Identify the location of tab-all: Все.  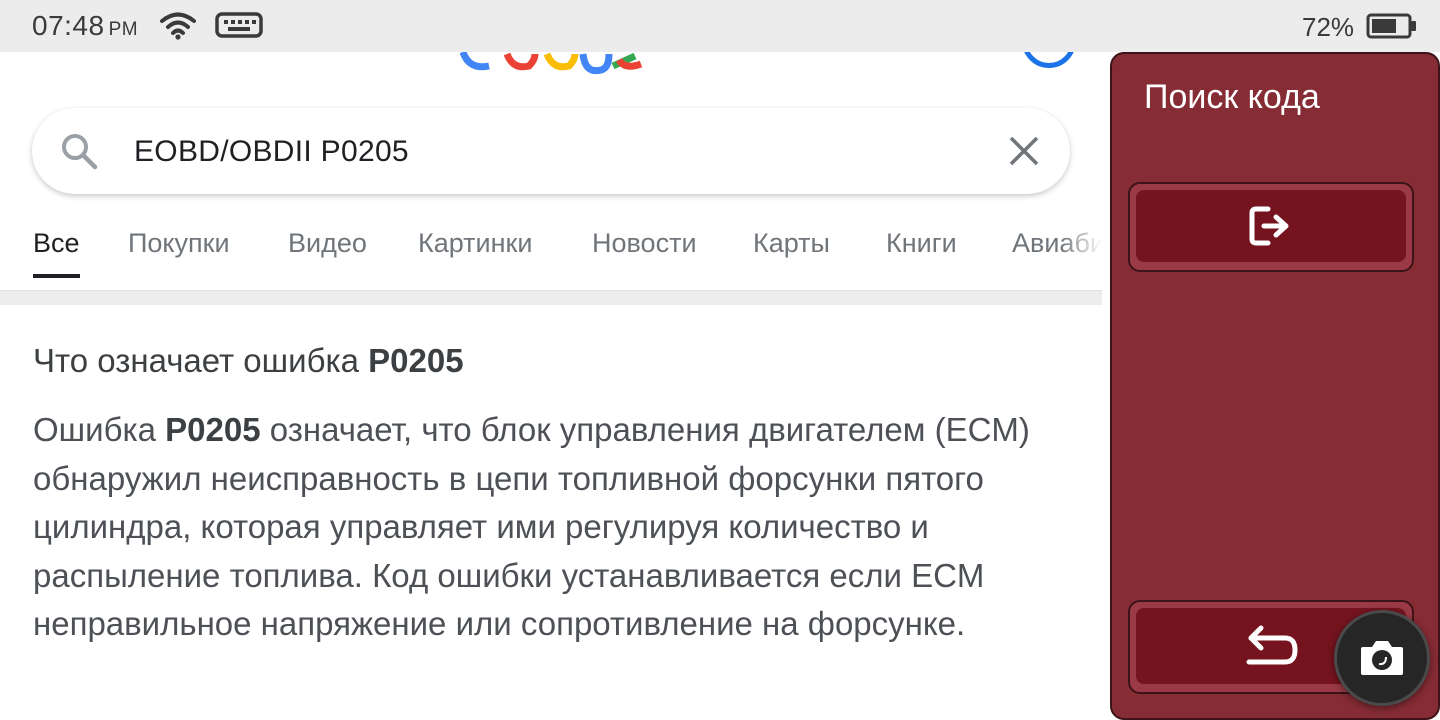
(56, 253).